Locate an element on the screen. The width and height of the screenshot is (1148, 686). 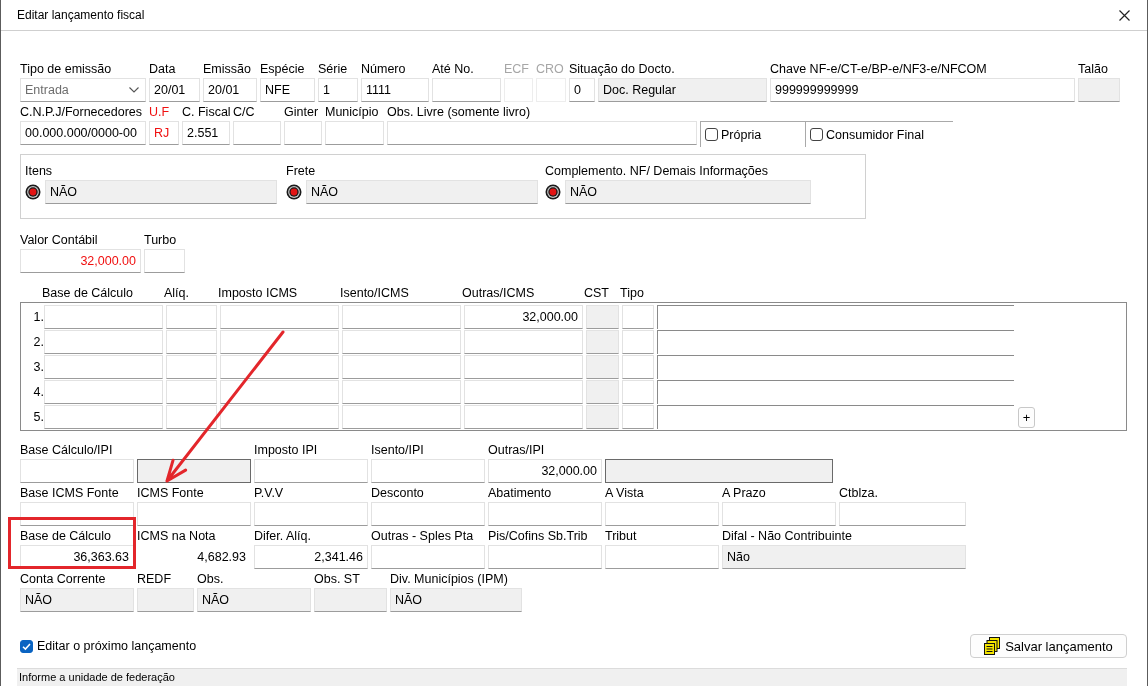
field-label: Desconto is located at coordinates (397, 493).